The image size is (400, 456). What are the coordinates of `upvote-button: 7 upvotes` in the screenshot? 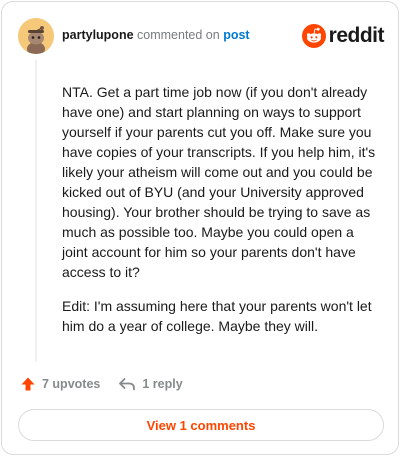 It's located at (60, 384).